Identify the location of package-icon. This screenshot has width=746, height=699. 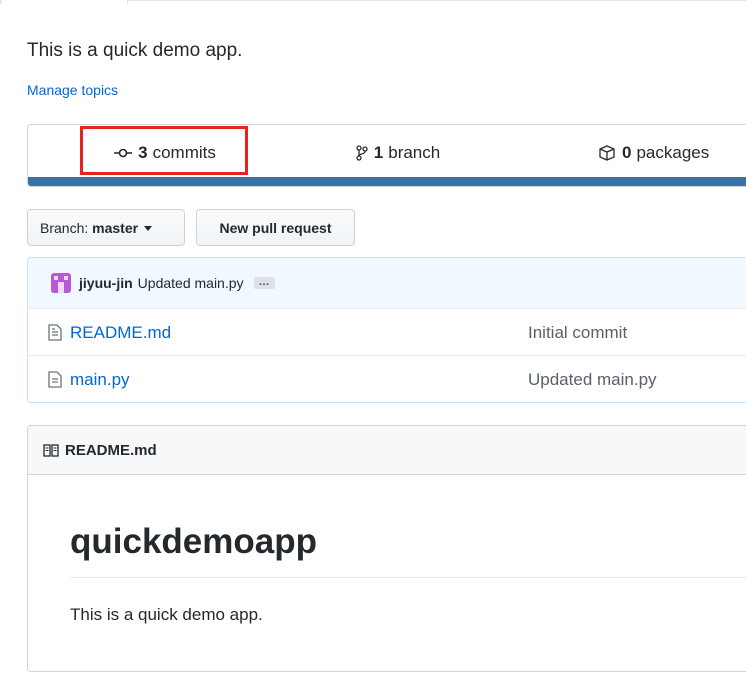
(607, 152).